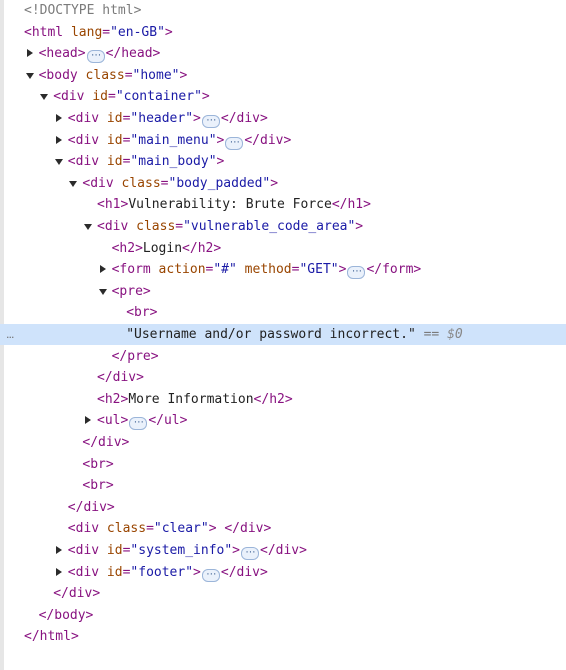  What do you see at coordinates (283, 528) in the screenshot?
I see `dom-node-row: <div class="clear"> </div>` at bounding box center [283, 528].